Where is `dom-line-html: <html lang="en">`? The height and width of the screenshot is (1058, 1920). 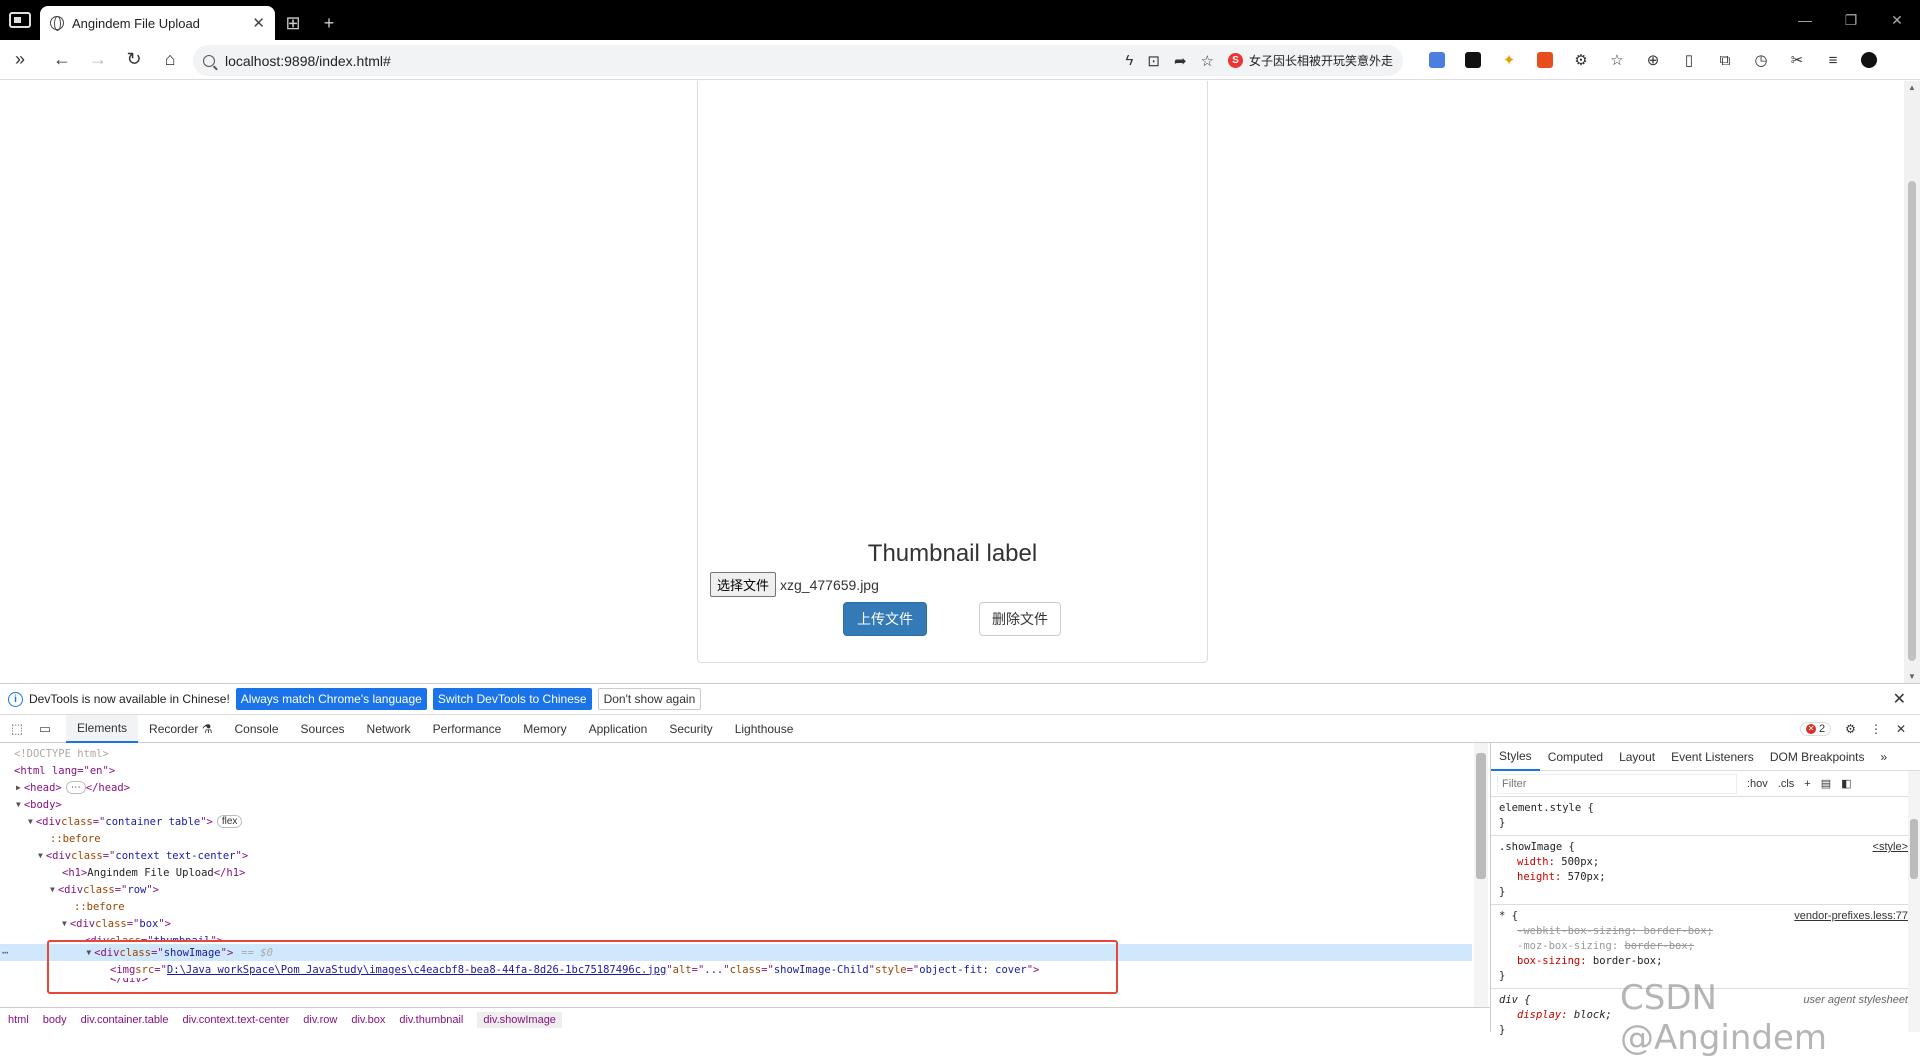
dom-line-html: <html lang="en"> is located at coordinates (736, 770).